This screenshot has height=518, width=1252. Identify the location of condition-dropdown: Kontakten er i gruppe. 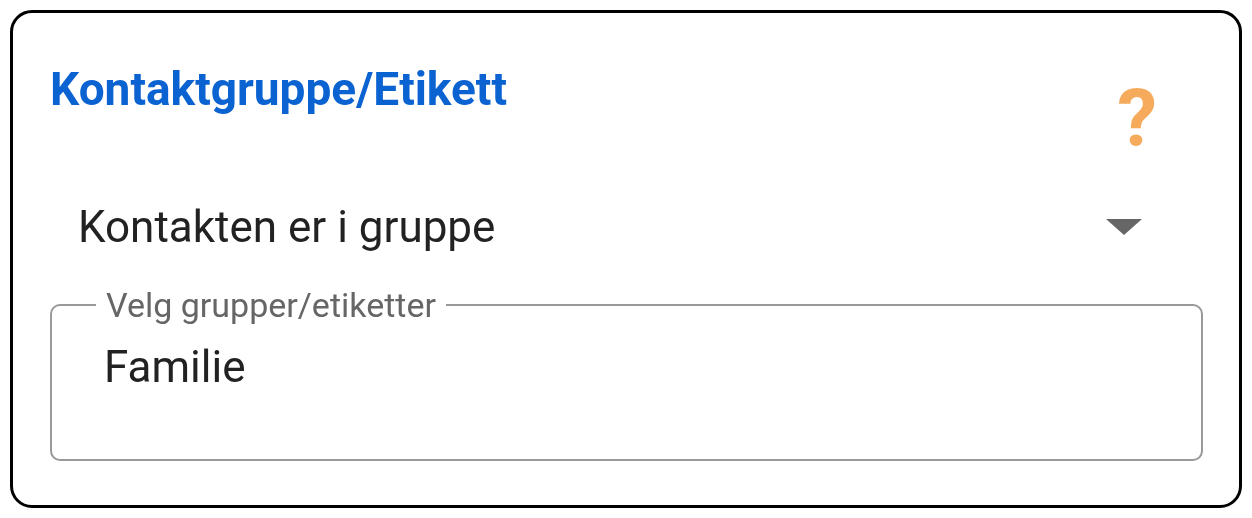
(626, 227).